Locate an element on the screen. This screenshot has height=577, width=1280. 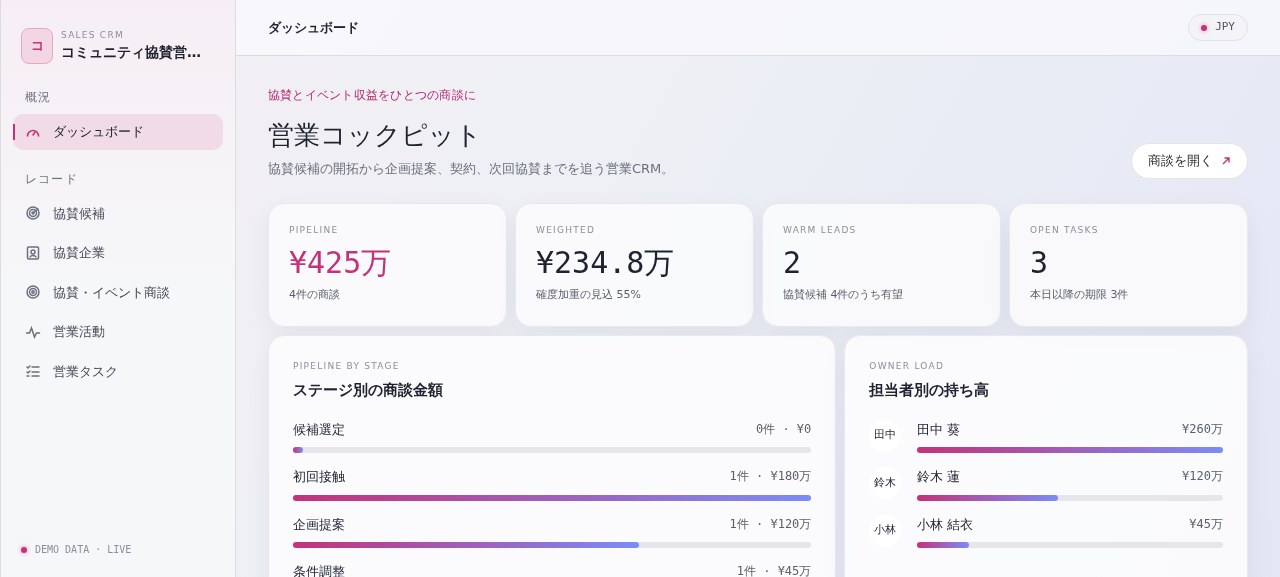
sidebar-item: 協賛企業 is located at coordinates (118, 253).